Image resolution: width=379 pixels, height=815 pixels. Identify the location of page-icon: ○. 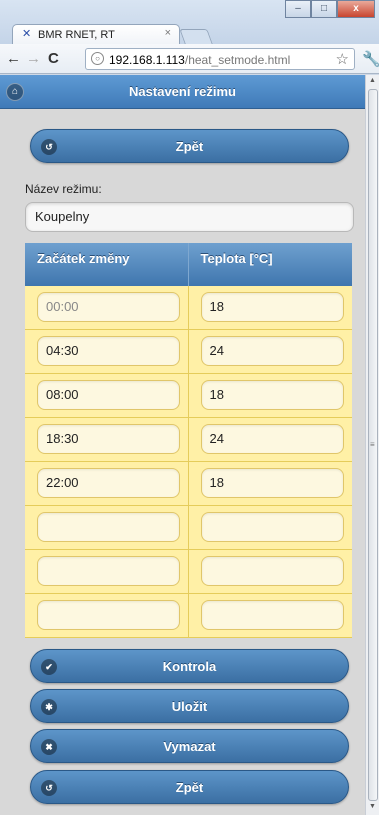
(97, 58).